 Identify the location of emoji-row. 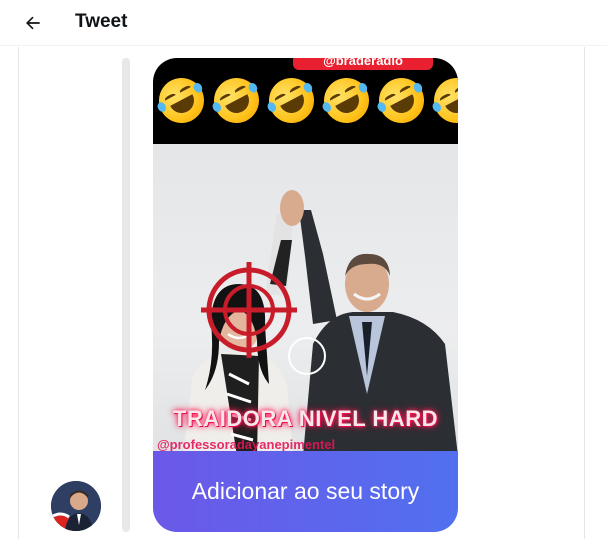
(305, 100).